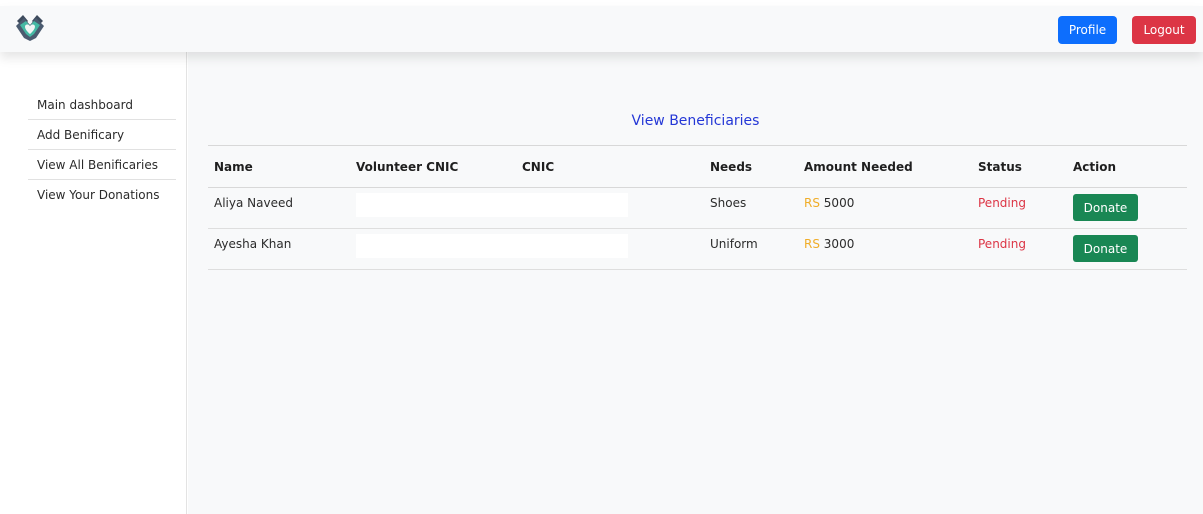 This screenshot has height=514, width=1203. Describe the element at coordinates (610, 166) in the screenshot. I see `column-header-cnic: CNIC` at that location.